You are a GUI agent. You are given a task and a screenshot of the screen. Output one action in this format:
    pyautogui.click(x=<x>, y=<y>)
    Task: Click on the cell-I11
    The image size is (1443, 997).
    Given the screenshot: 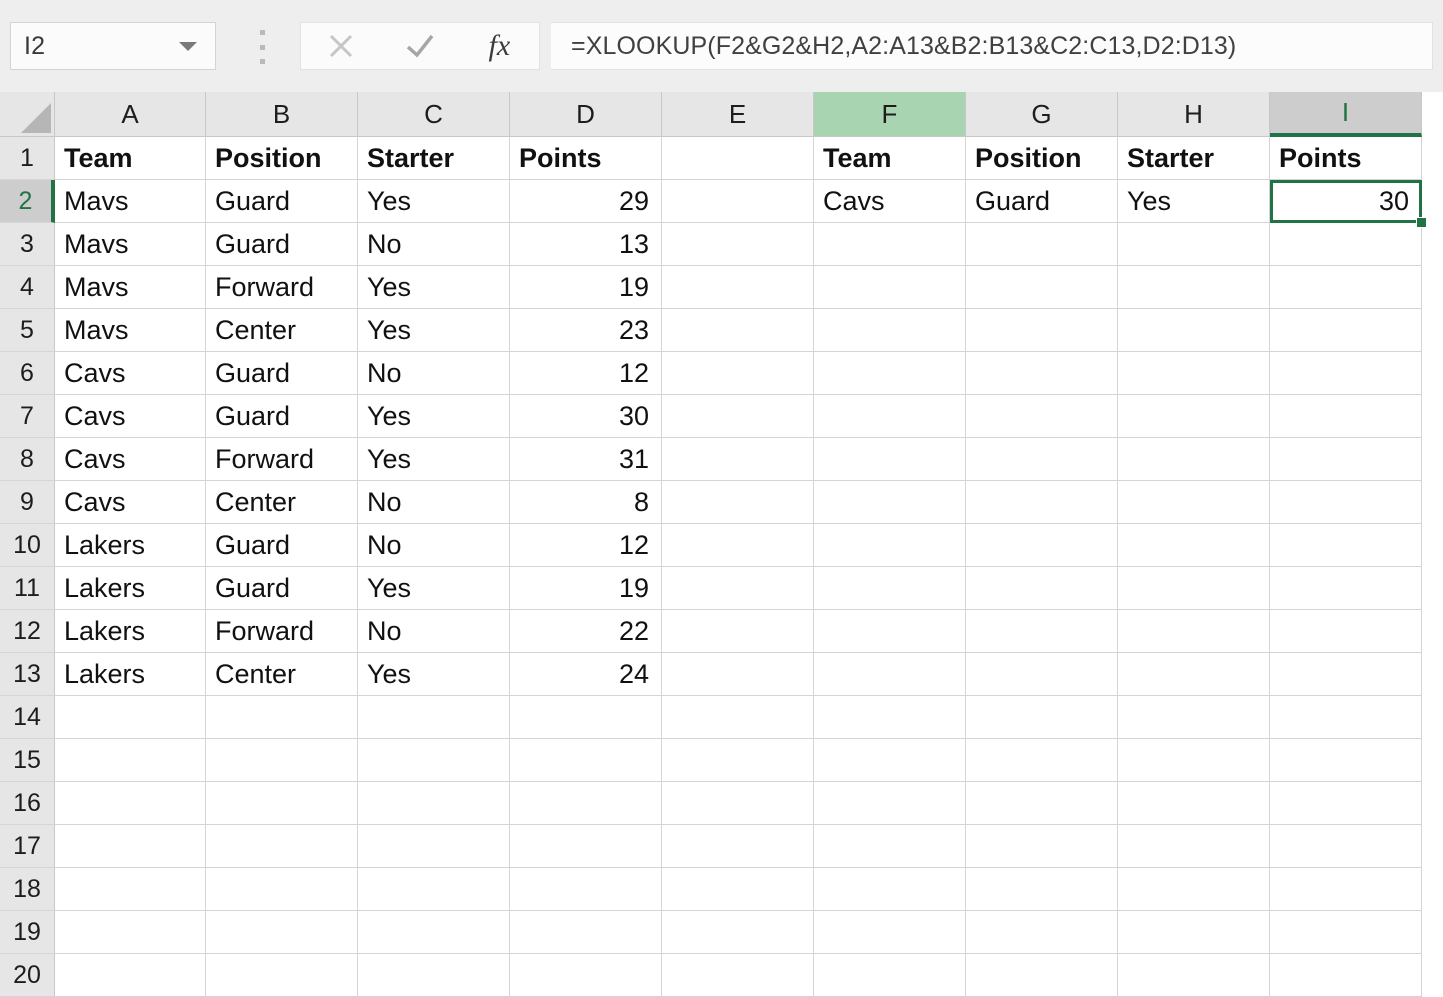 What is the action you would take?
    pyautogui.click(x=1346, y=588)
    